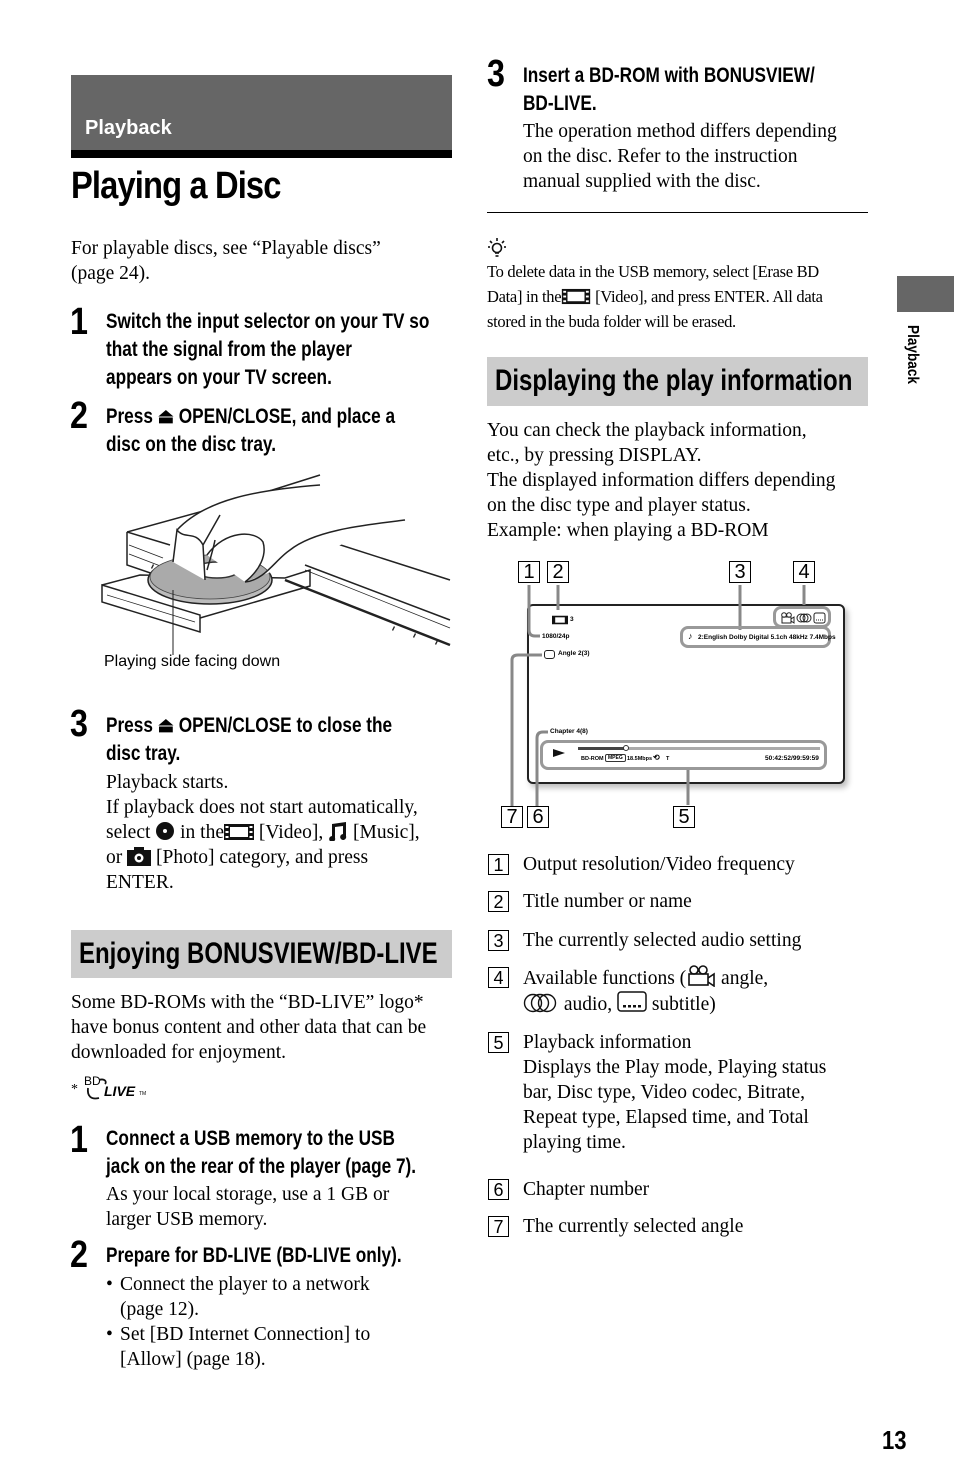  I want to click on text: in the, so click(202, 832).